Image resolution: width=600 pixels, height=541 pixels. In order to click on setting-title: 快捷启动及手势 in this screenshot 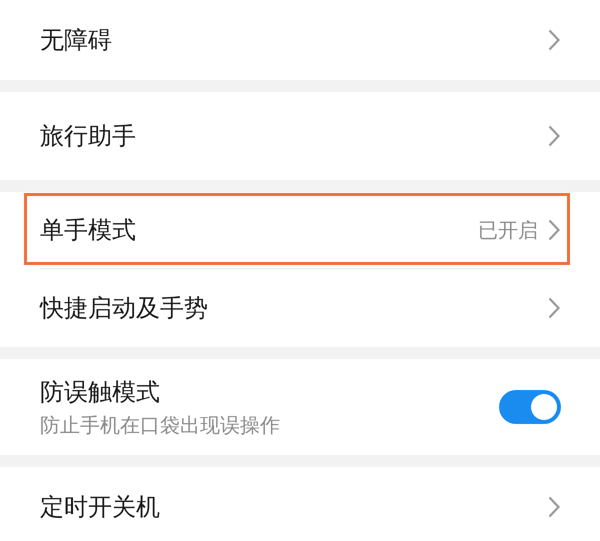, I will do `click(124, 308)`.